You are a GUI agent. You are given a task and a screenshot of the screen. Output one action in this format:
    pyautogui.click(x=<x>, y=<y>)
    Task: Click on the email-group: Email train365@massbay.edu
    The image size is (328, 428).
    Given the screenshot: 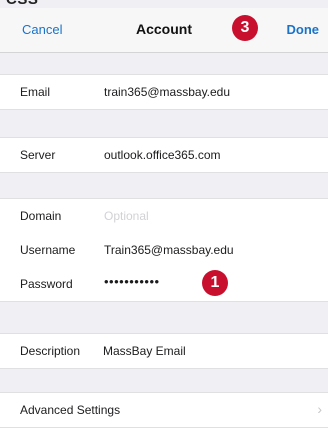 What is the action you would take?
    pyautogui.click(x=164, y=92)
    